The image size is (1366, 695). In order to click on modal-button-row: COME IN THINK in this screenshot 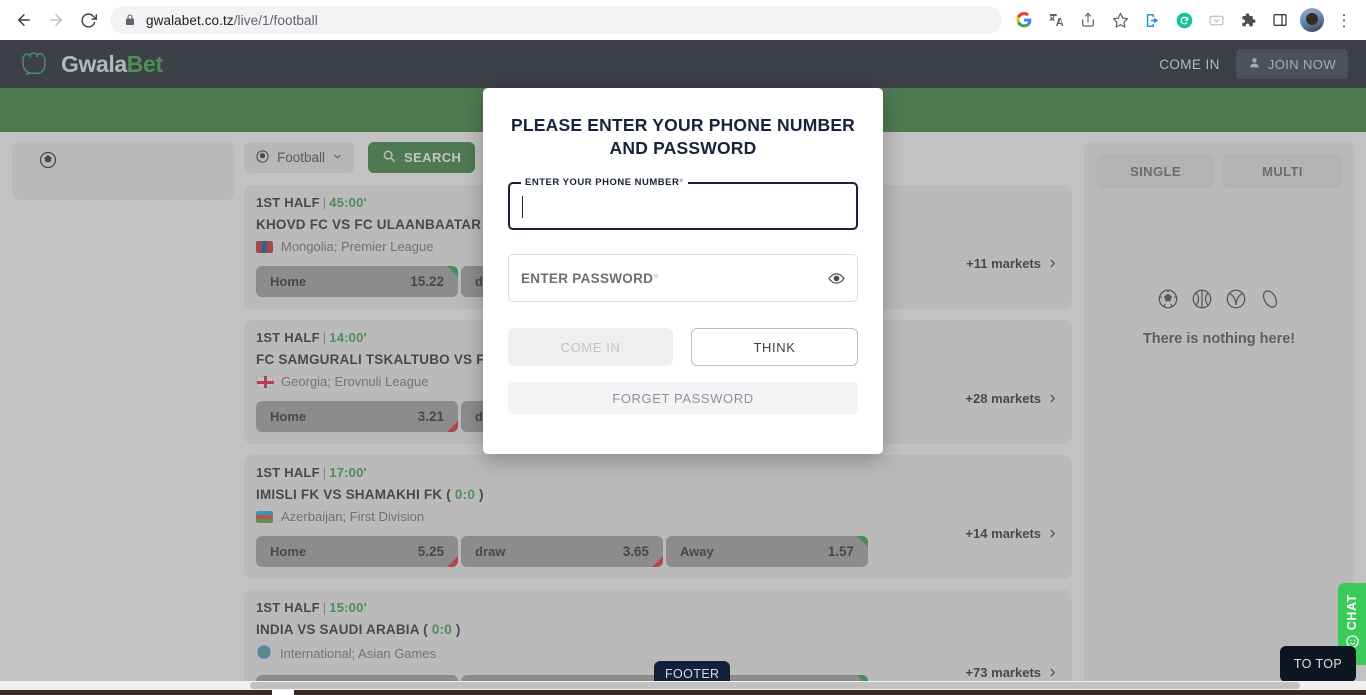, I will do `click(683, 347)`.